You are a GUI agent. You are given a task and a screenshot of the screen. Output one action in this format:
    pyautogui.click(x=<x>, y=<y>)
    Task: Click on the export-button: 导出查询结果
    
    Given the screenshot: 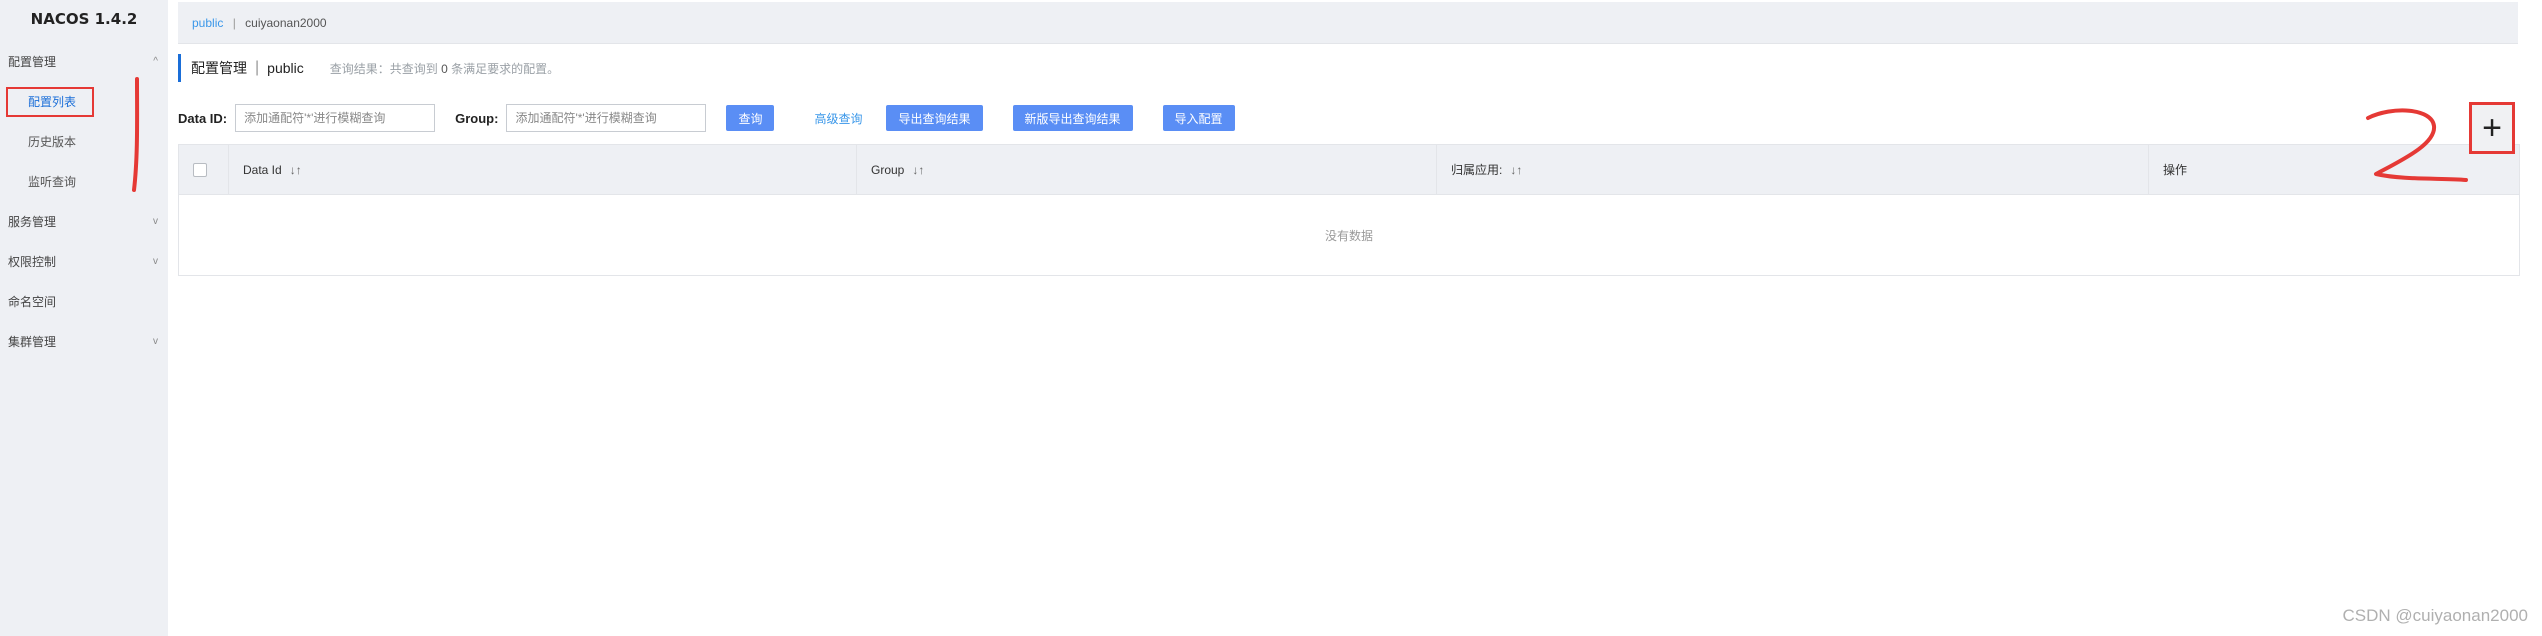 What is the action you would take?
    pyautogui.click(x=934, y=118)
    